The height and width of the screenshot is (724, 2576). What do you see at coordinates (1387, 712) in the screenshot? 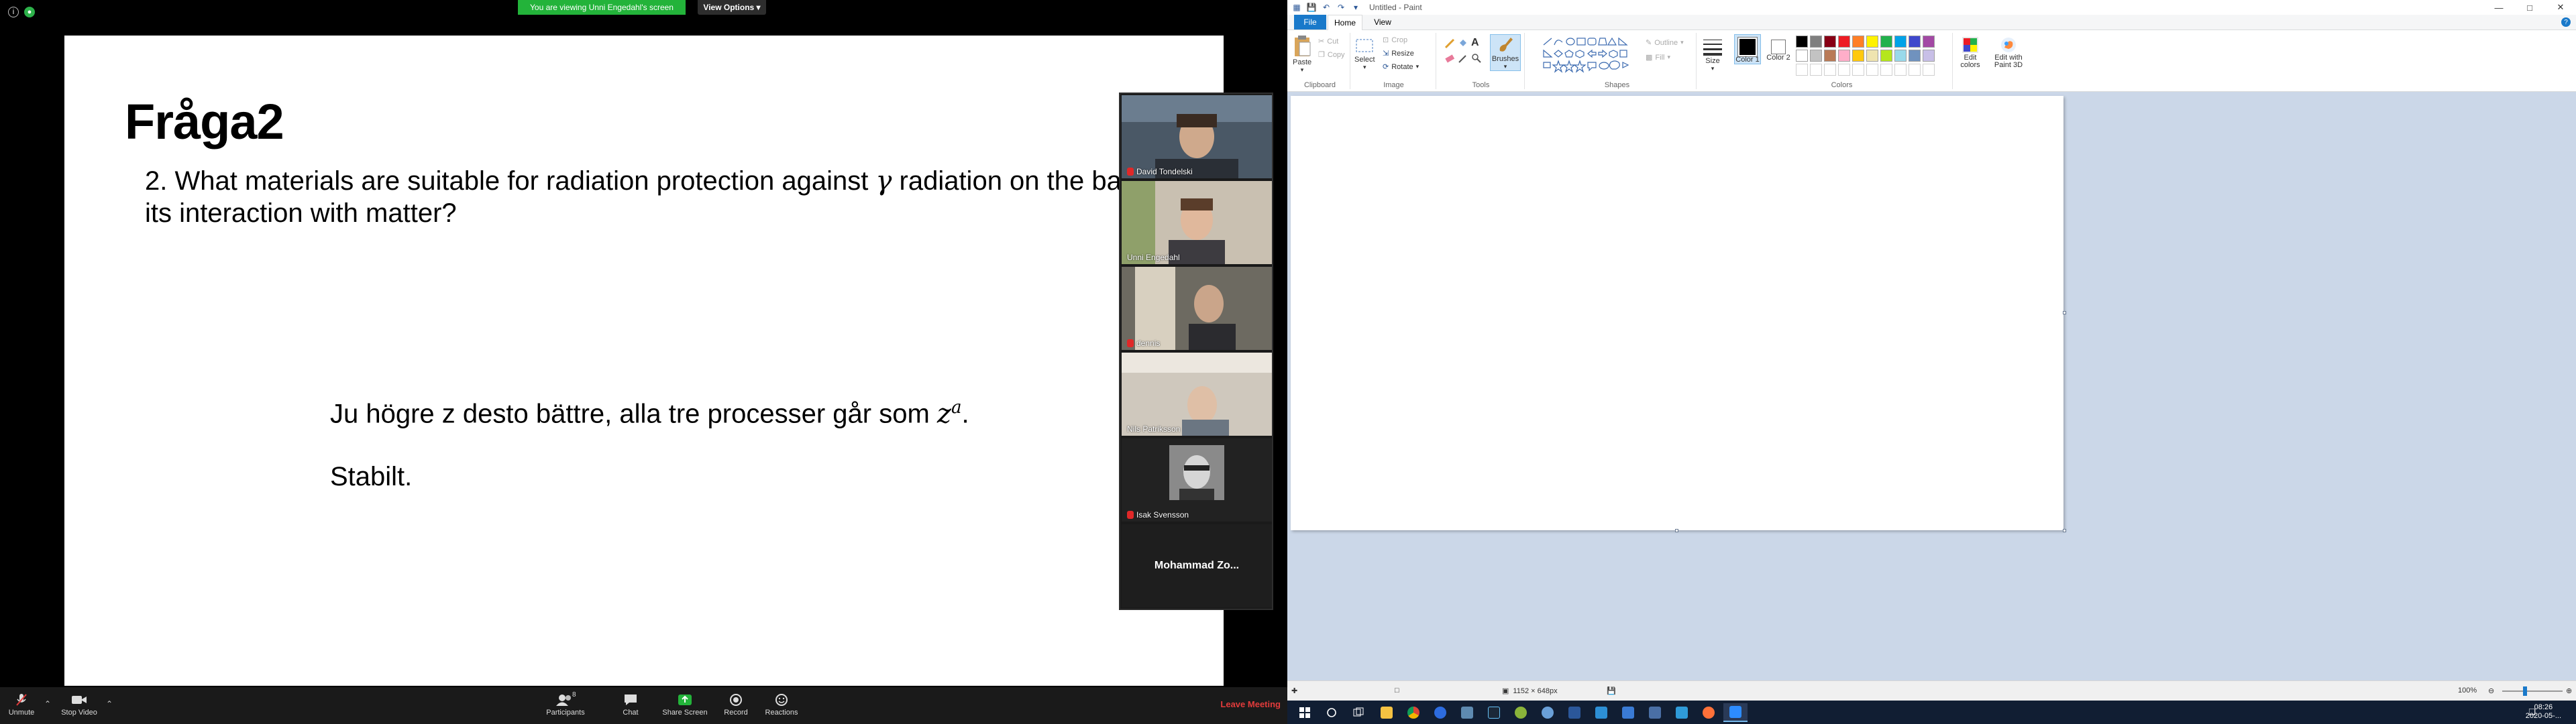
I see `taskbar-file-explorer` at bounding box center [1387, 712].